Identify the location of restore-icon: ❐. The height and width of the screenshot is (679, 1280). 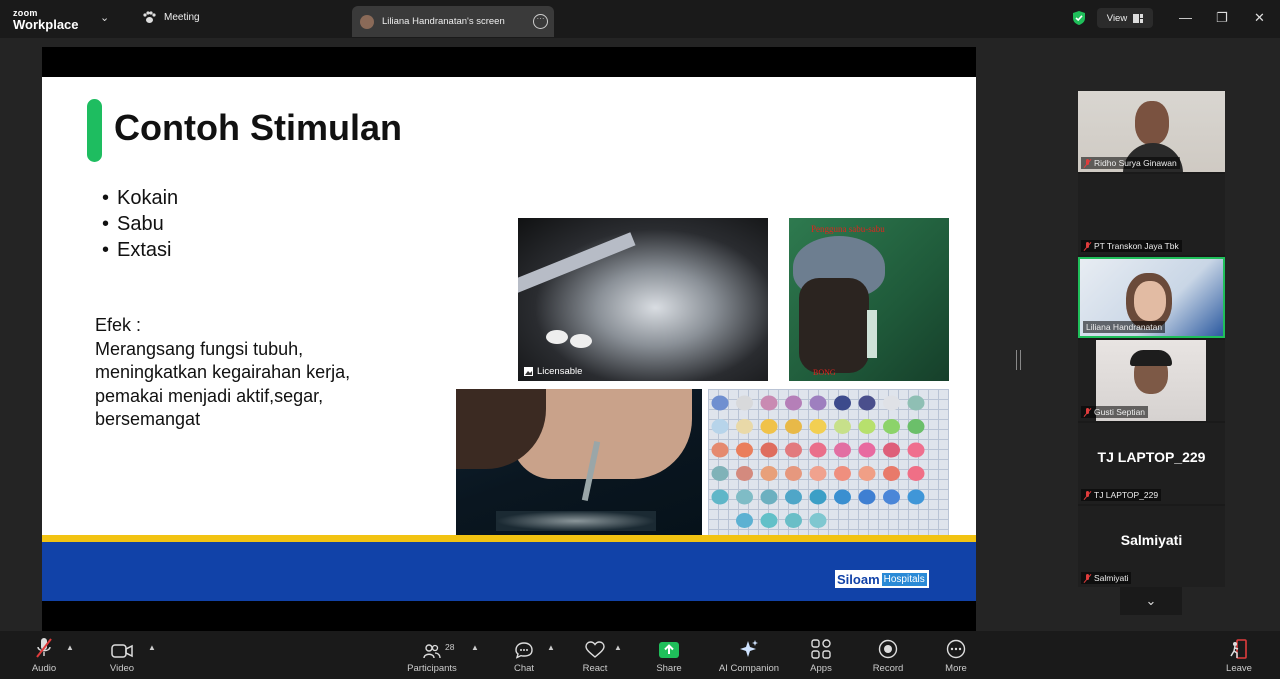
(1222, 18).